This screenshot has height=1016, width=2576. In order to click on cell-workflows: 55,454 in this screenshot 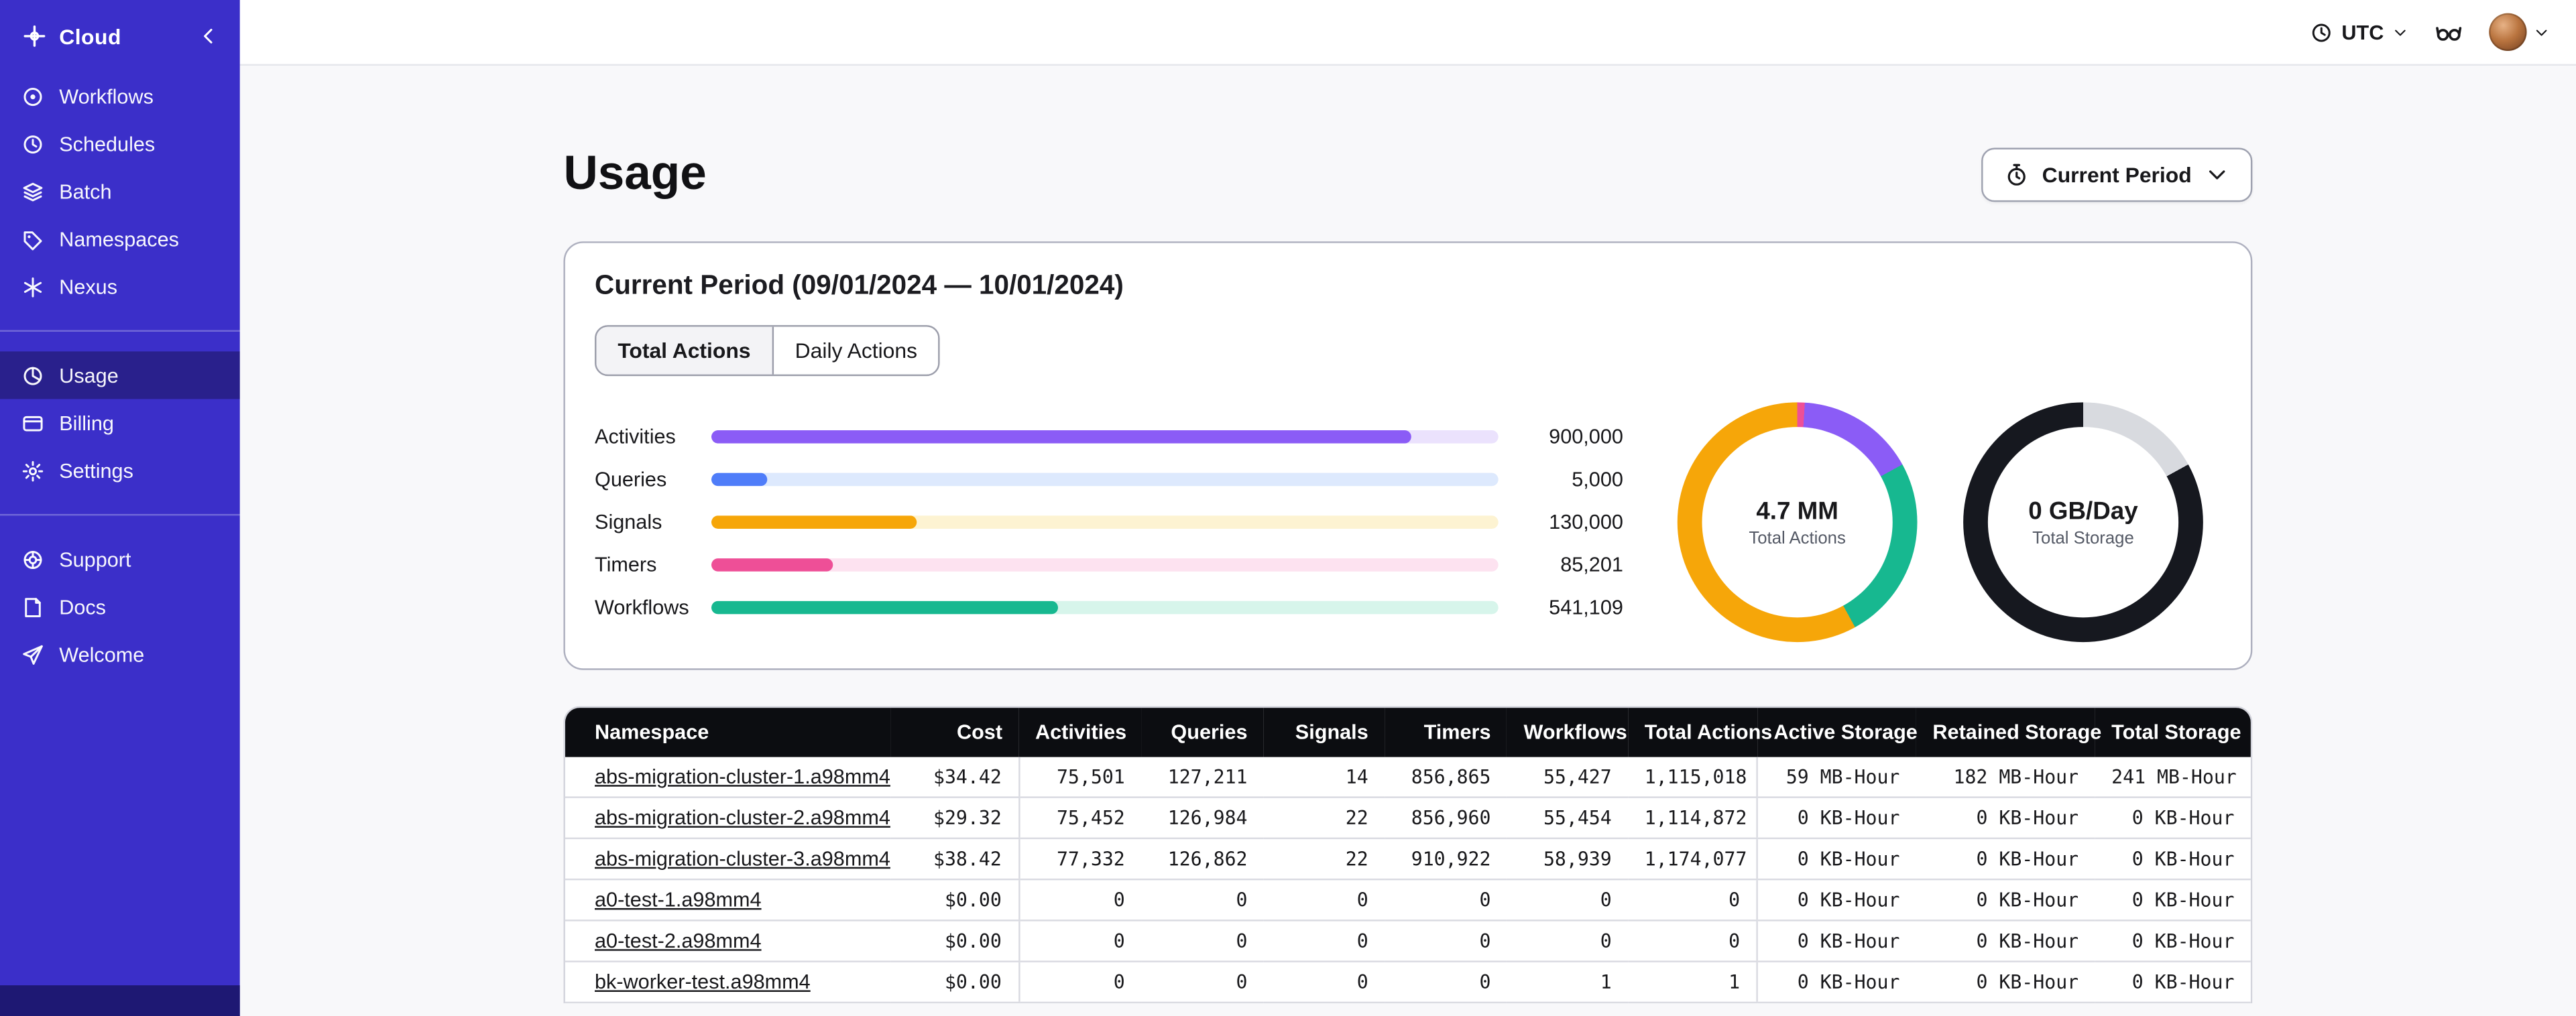, I will do `click(1568, 818)`.